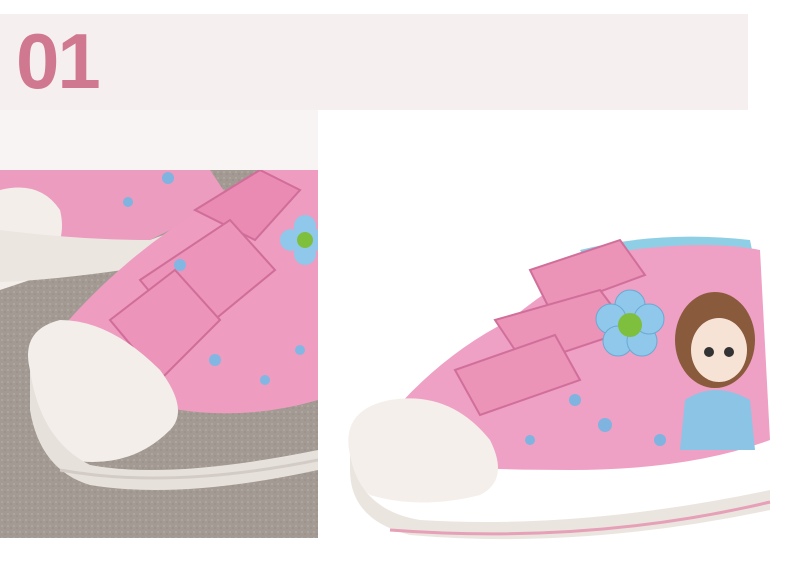 This screenshot has width=790, height=570. What do you see at coordinates (159, 140) in the screenshot?
I see `divider-panel` at bounding box center [159, 140].